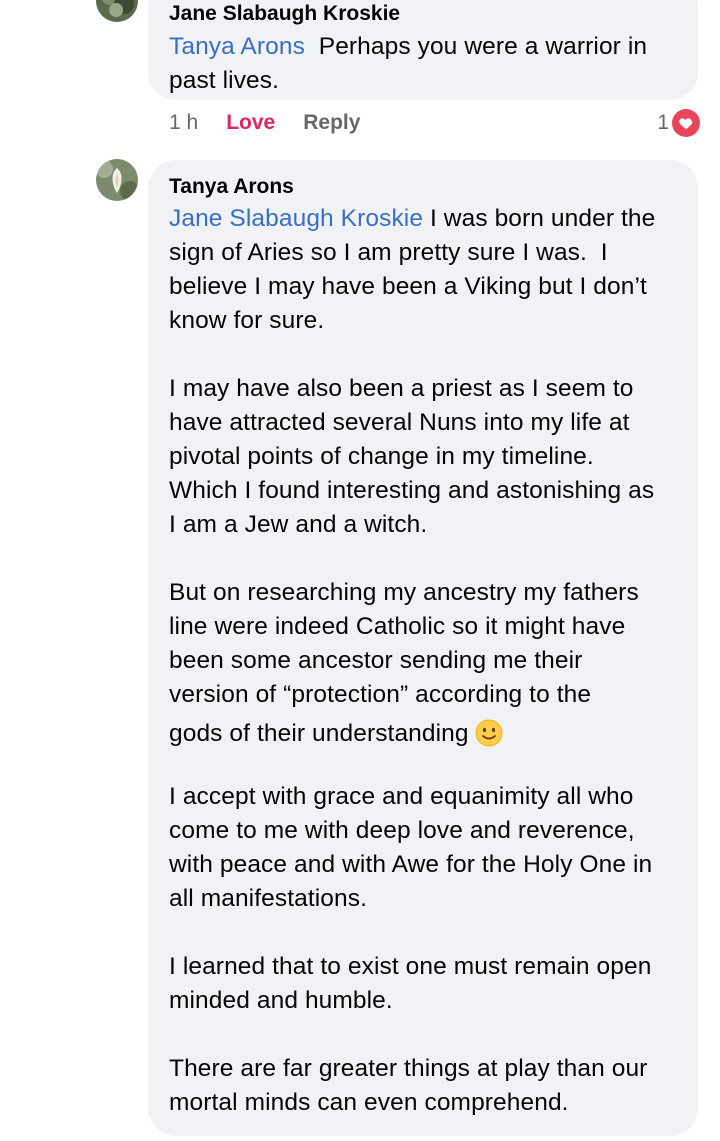  What do you see at coordinates (296, 218) in the screenshot?
I see `mention-link: Jane Slabaugh Kroskie` at bounding box center [296, 218].